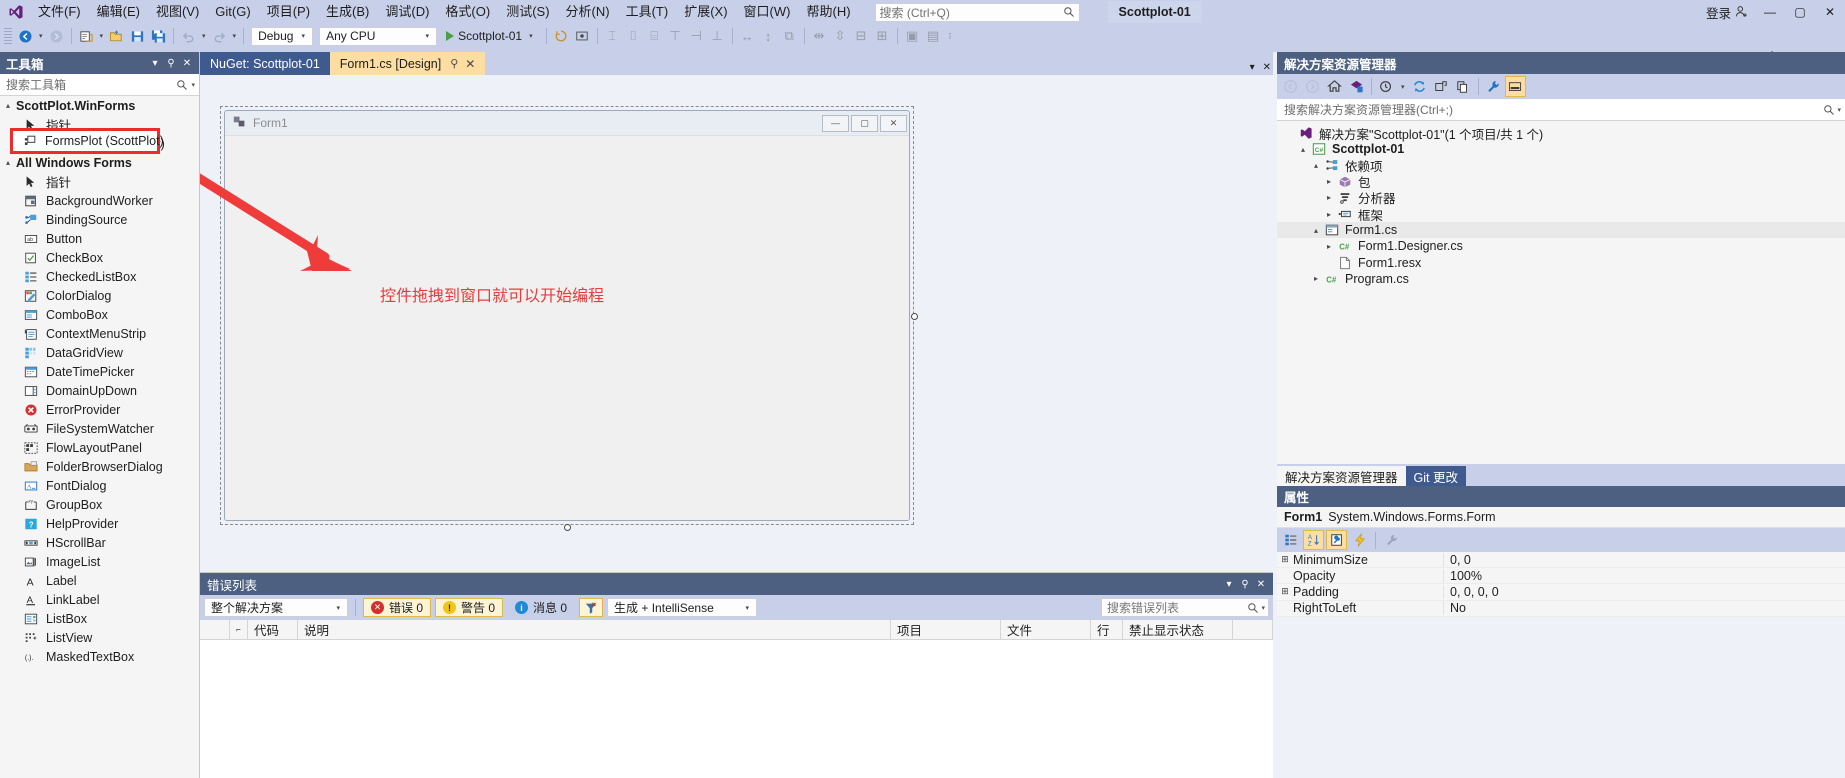  What do you see at coordinates (87, 141) in the screenshot?
I see `formsplot-highlight-box: FormsPlot (ScottPlot)` at bounding box center [87, 141].